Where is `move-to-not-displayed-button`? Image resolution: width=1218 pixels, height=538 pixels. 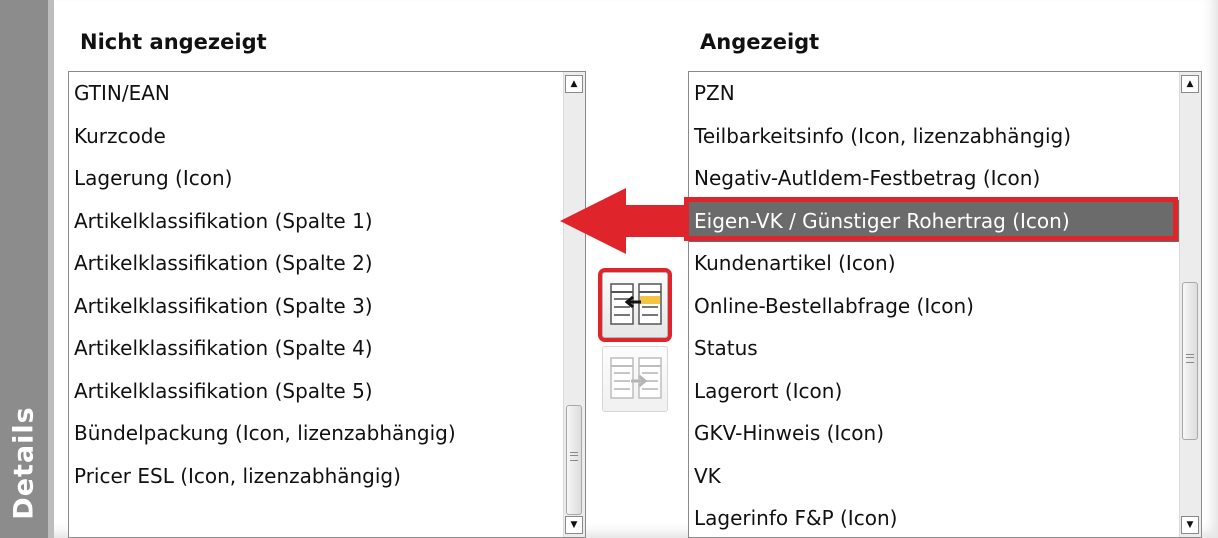
move-to-not-displayed-button is located at coordinates (635, 305).